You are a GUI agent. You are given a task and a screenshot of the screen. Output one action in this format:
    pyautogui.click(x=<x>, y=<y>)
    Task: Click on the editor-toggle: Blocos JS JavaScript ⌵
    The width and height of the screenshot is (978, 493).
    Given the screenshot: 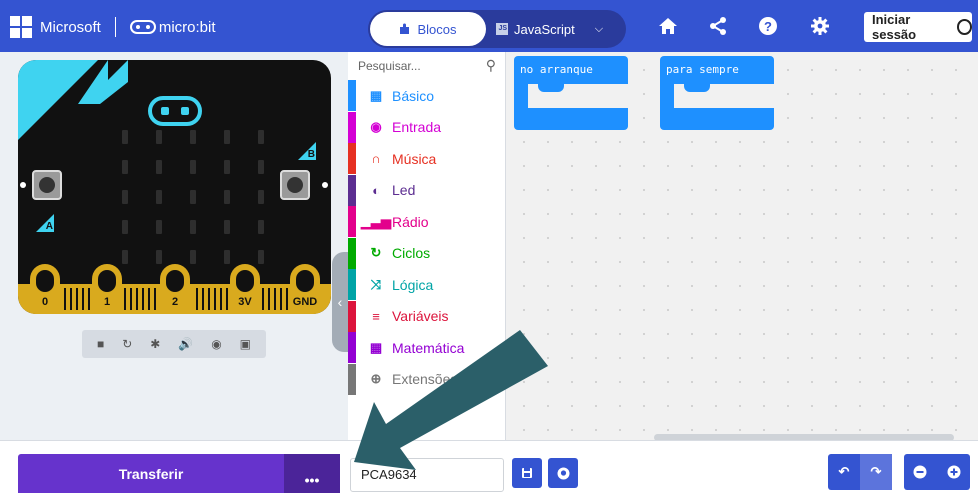 What is the action you would take?
    pyautogui.click(x=497, y=29)
    